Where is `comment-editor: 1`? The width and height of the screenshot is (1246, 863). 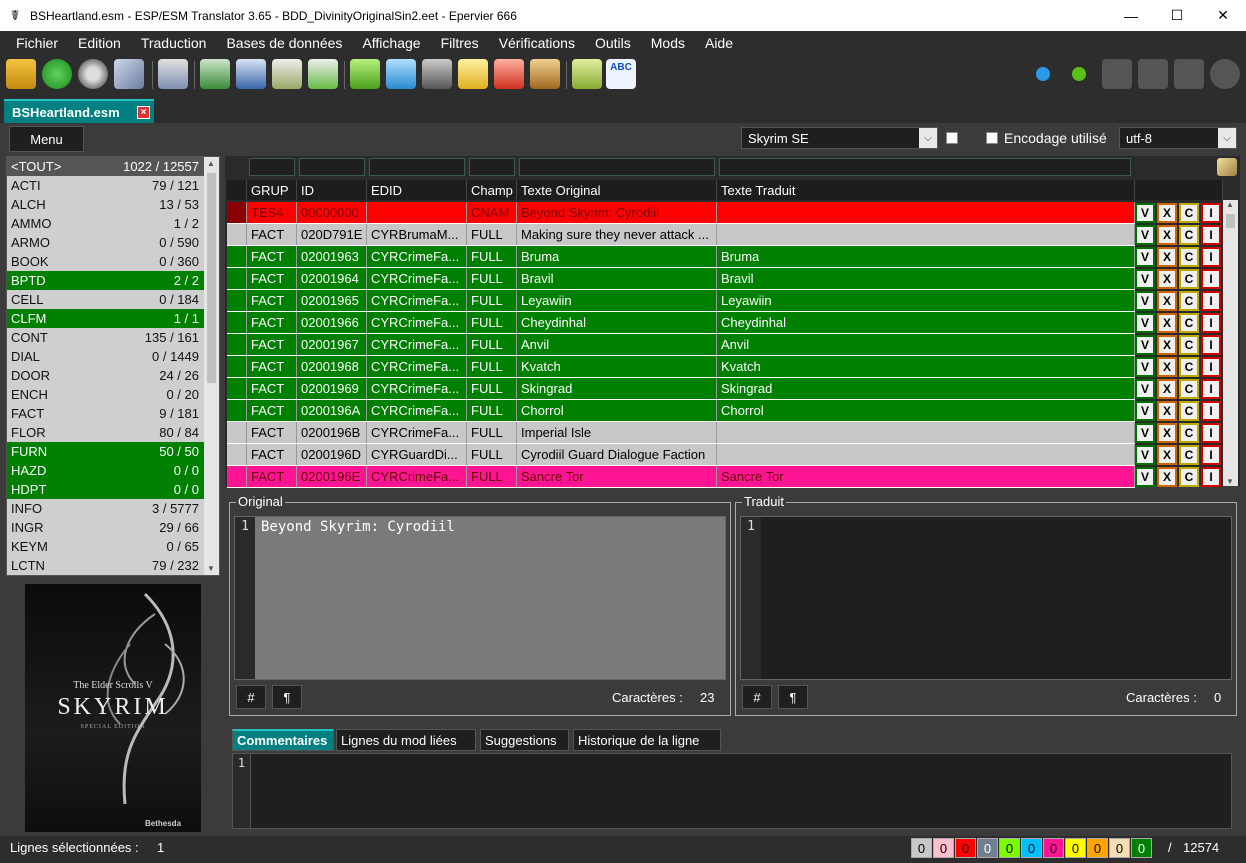 comment-editor: 1 is located at coordinates (732, 791).